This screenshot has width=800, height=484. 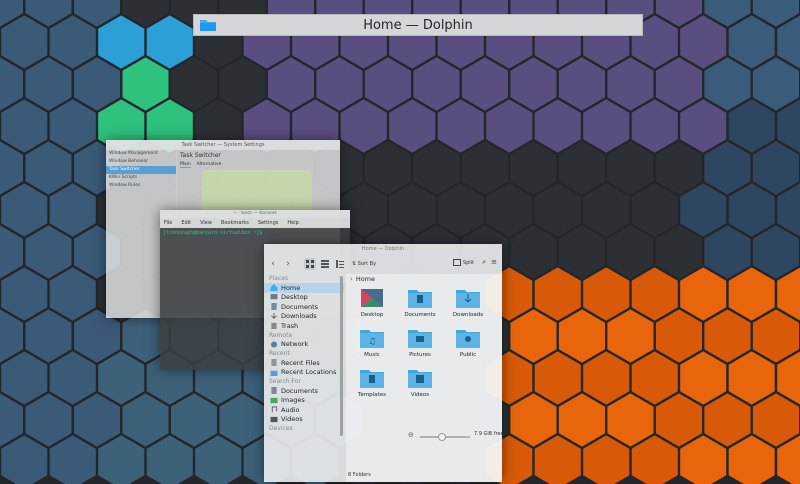 What do you see at coordinates (274, 326) in the screenshot?
I see `trash-icon` at bounding box center [274, 326].